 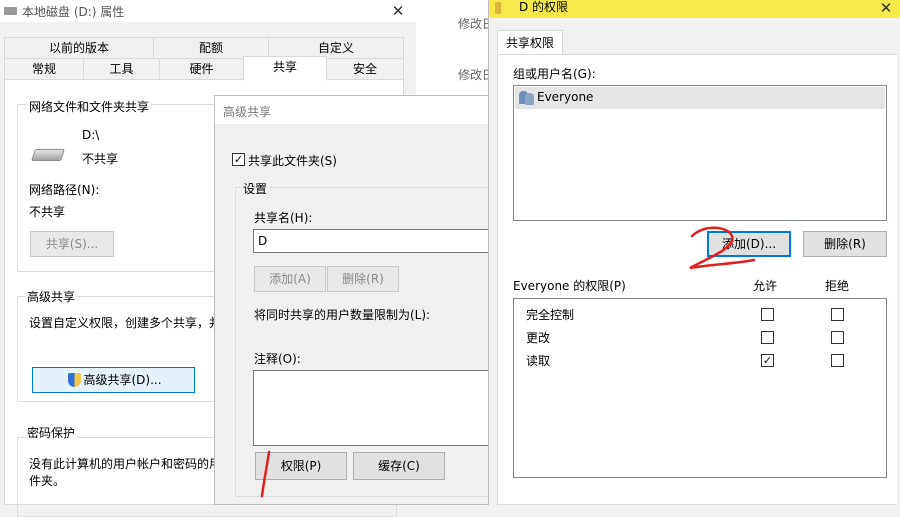 I want to click on drive-path: D:\, so click(x=91, y=135).